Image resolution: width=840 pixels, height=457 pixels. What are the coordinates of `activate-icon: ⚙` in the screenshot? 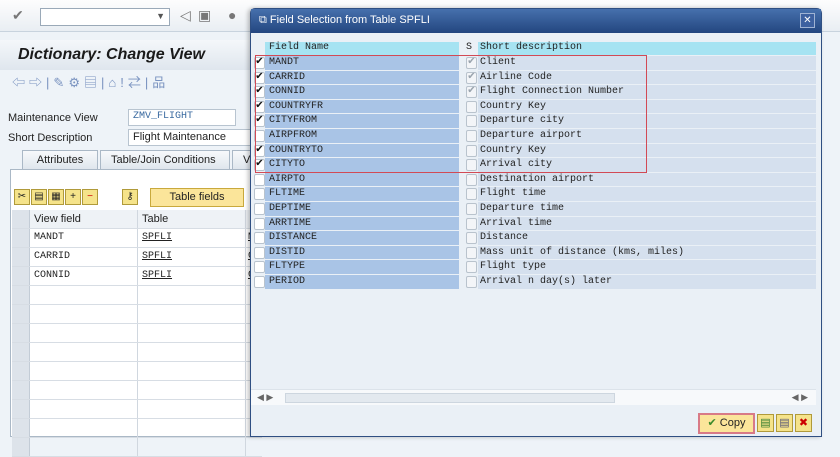 It's located at (76, 82).